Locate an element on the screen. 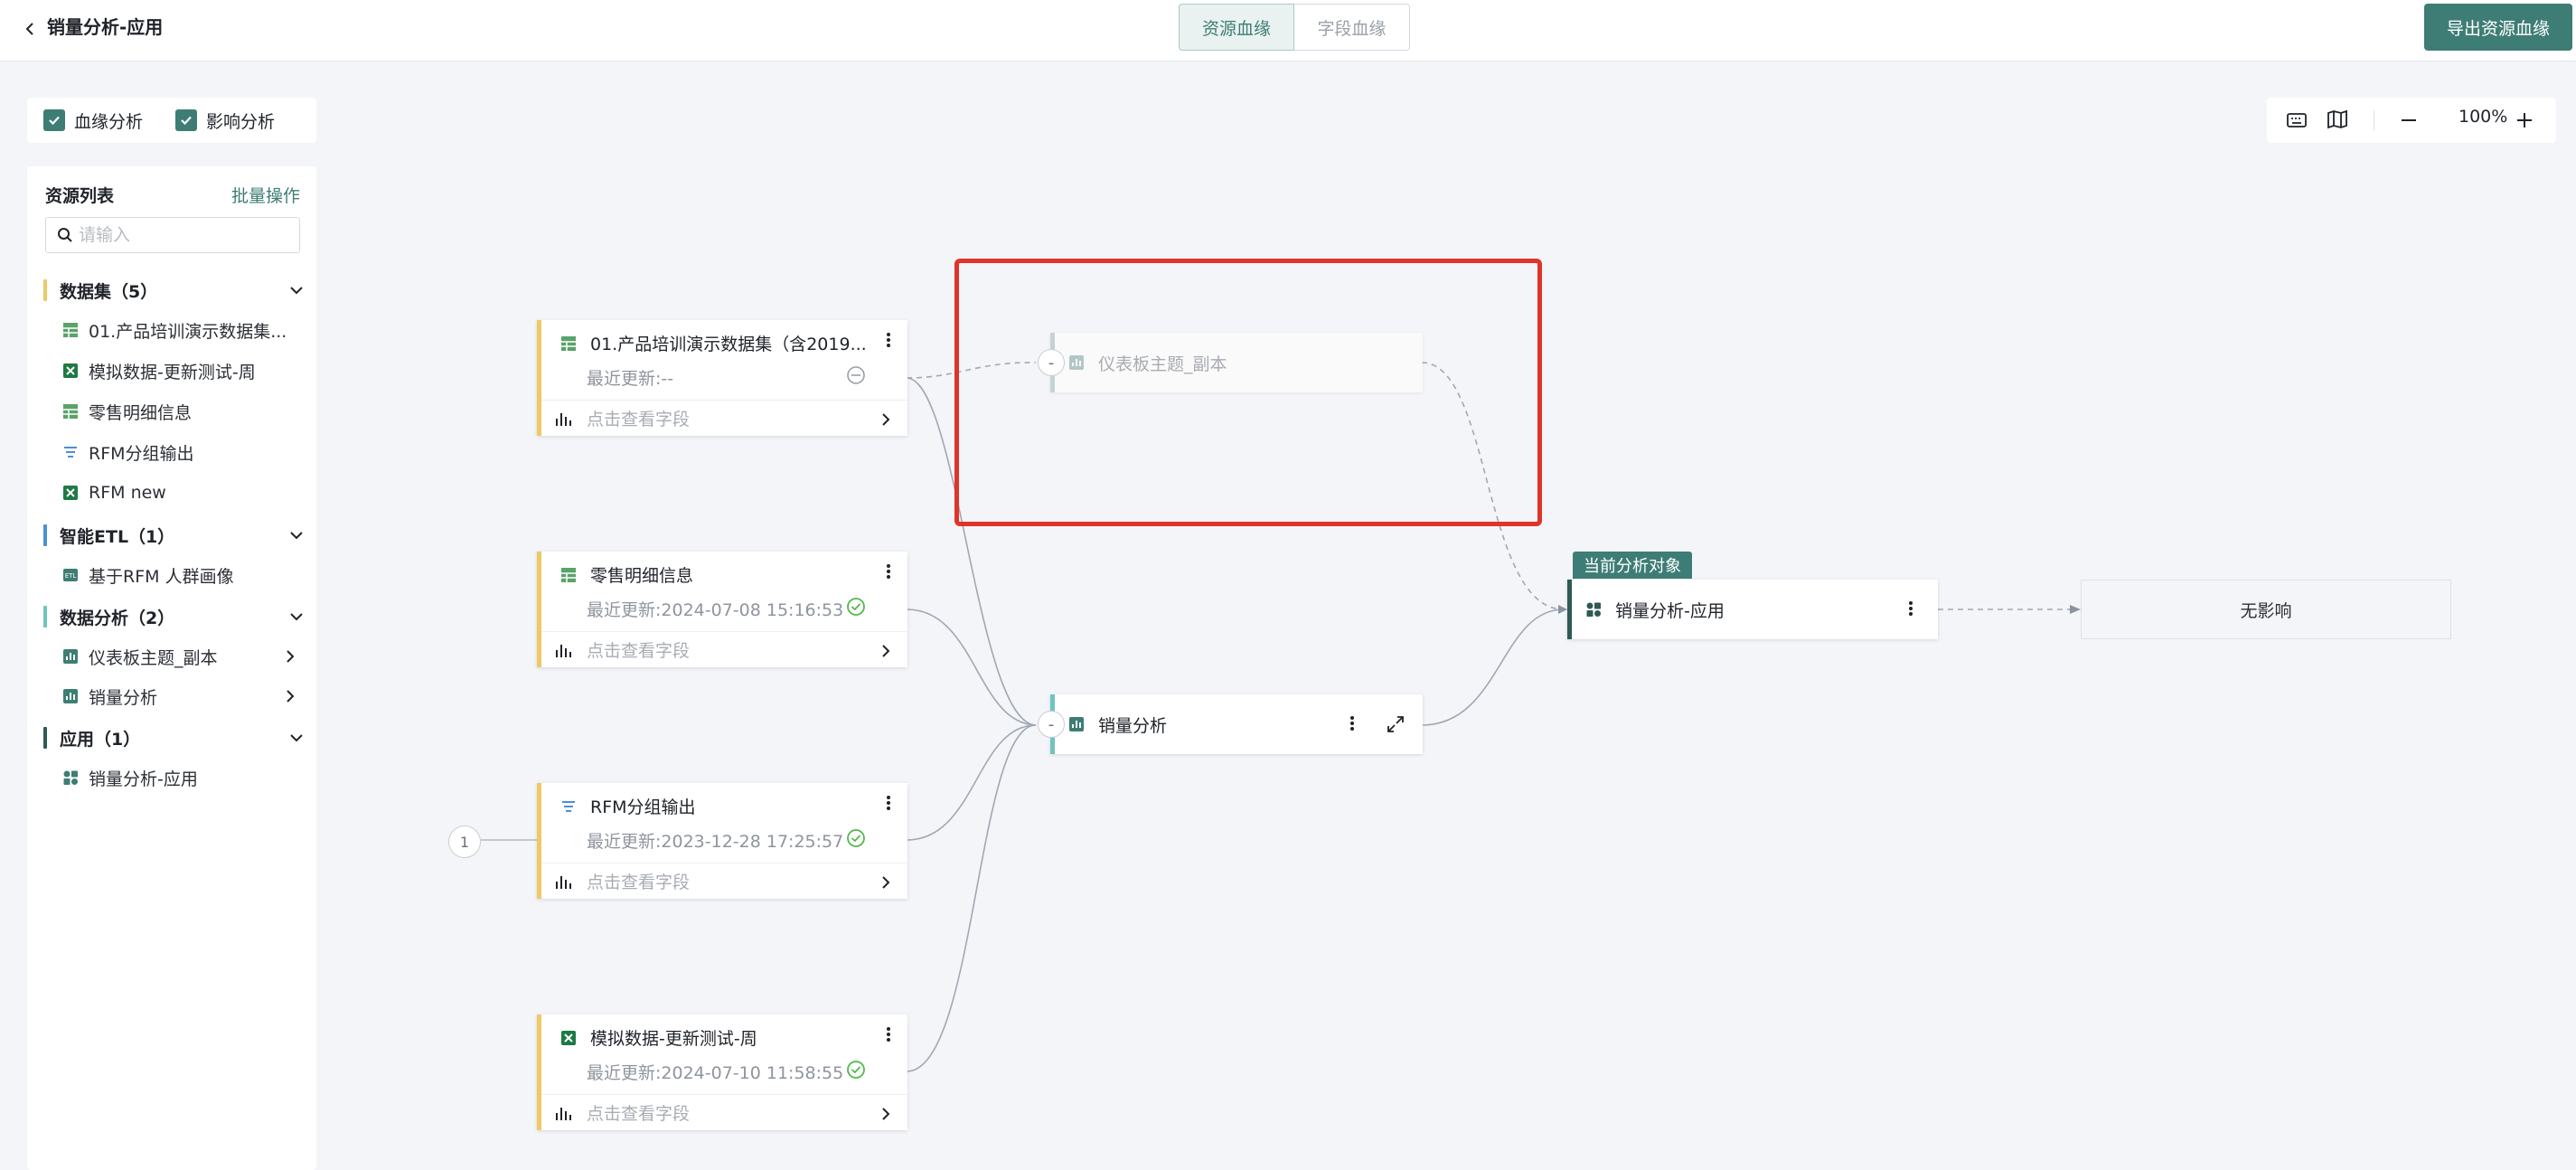 Image resolution: width=2576 pixels, height=1170 pixels. expand-icon is located at coordinates (1396, 727).